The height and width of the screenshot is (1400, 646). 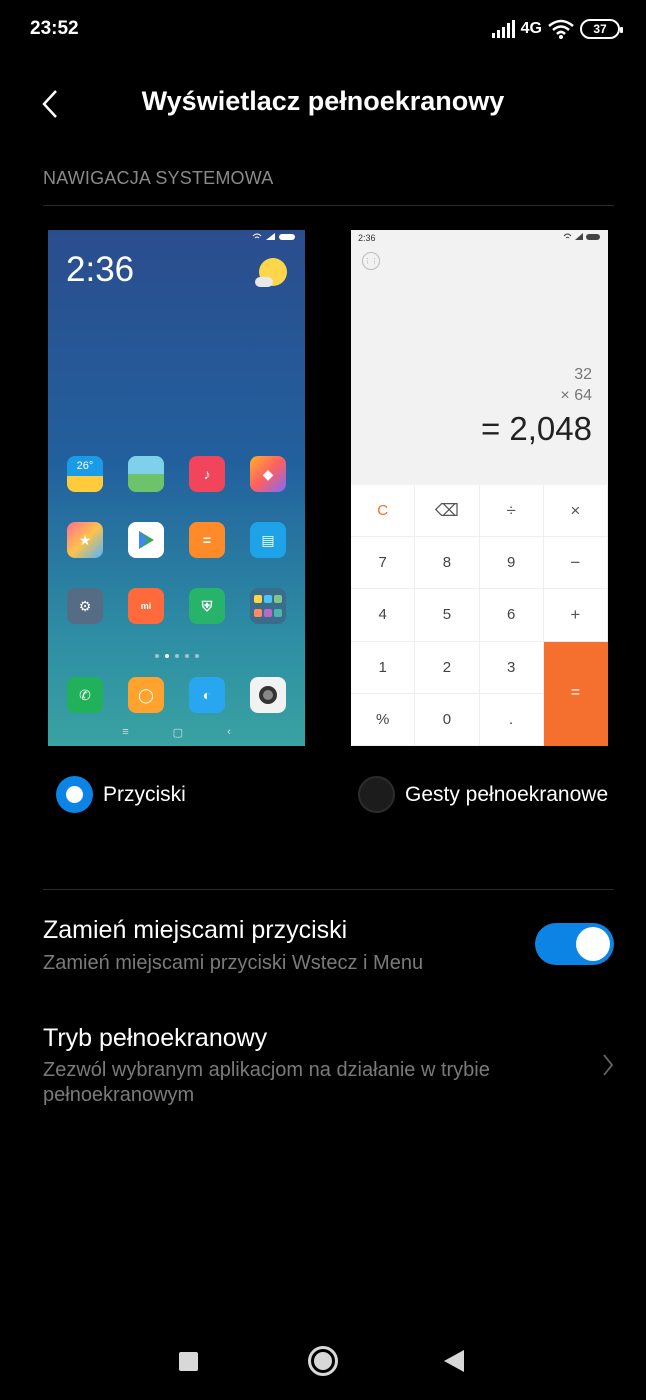 What do you see at coordinates (371, 261) in the screenshot?
I see `calc-menu-icon: ⋮⋮` at bounding box center [371, 261].